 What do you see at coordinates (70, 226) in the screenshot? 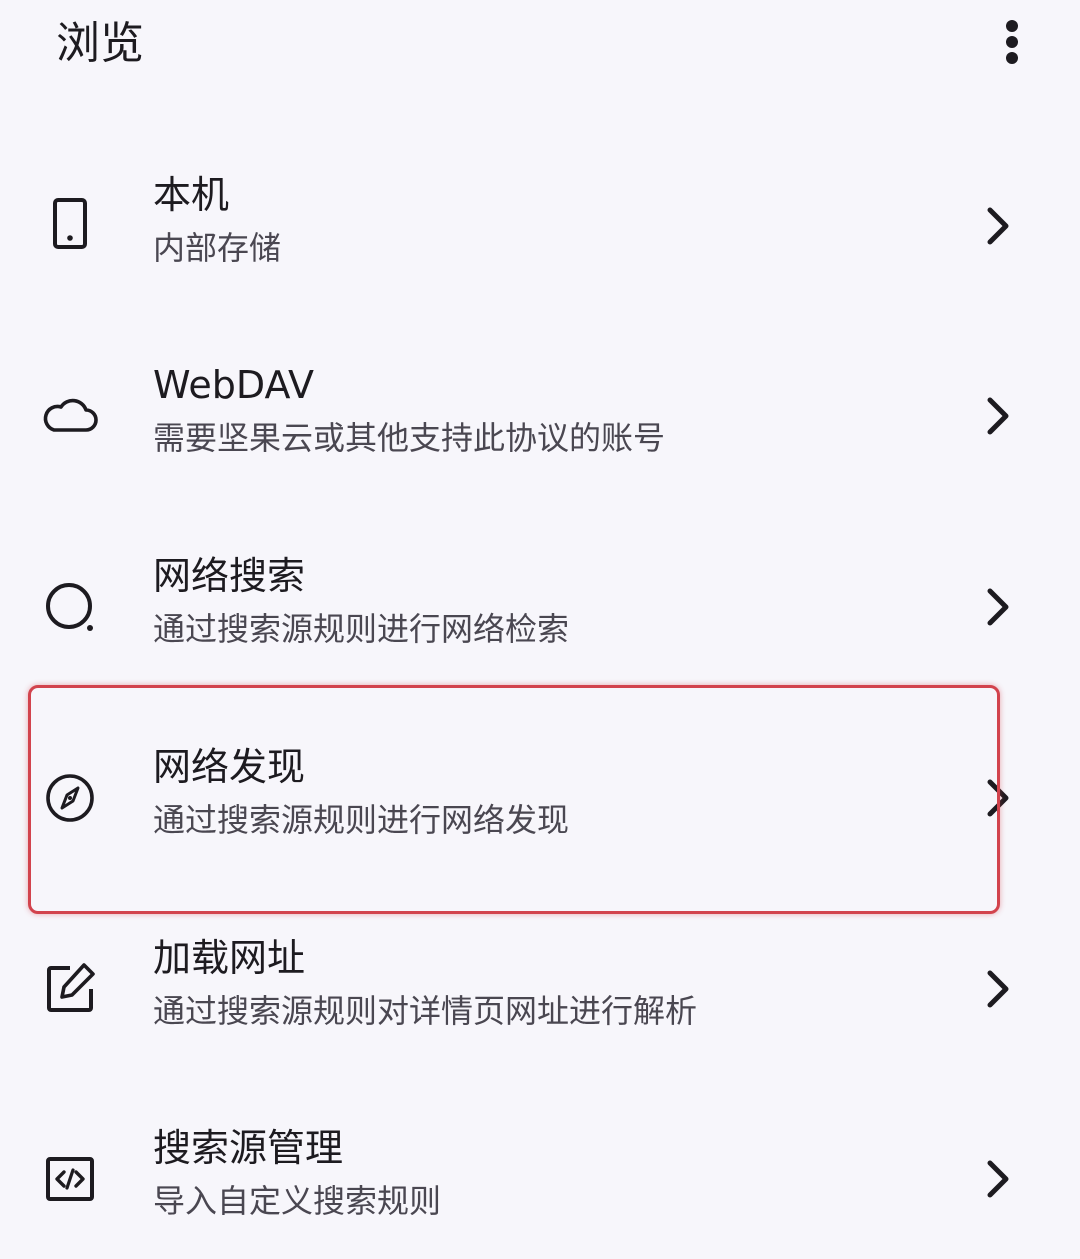
I see `phone-icon` at bounding box center [70, 226].